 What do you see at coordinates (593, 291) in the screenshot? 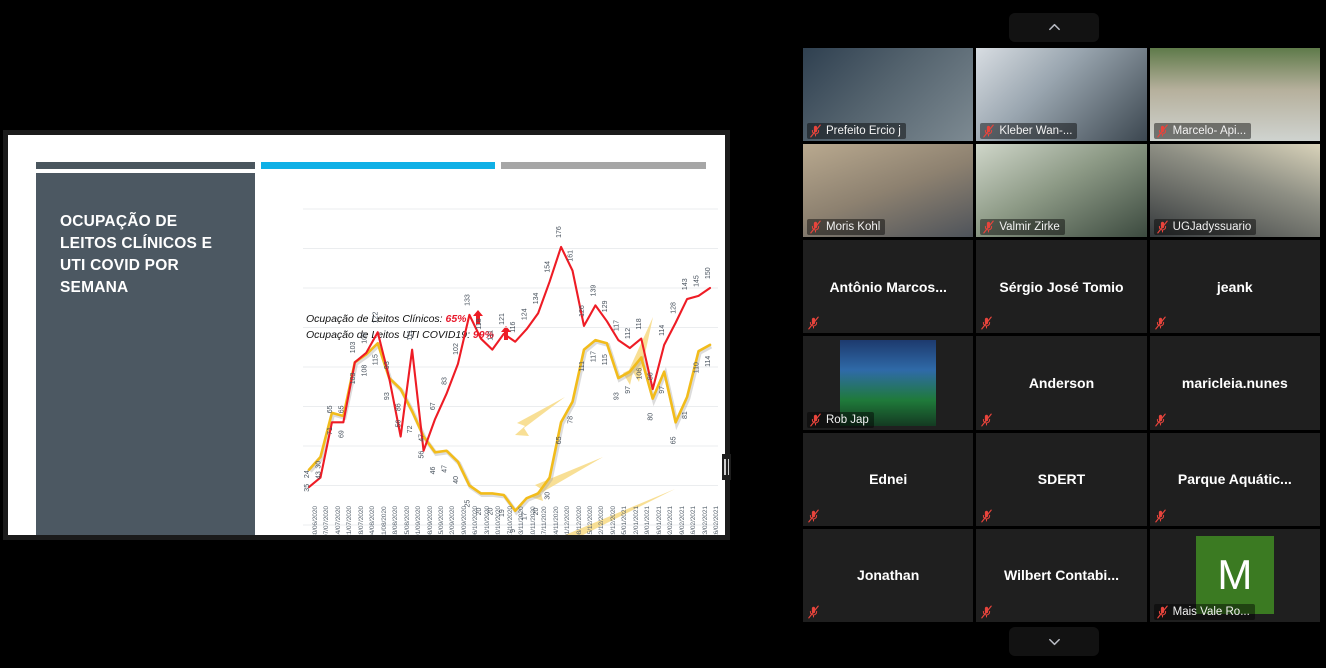
I see `svg-text: 139` at bounding box center [593, 291].